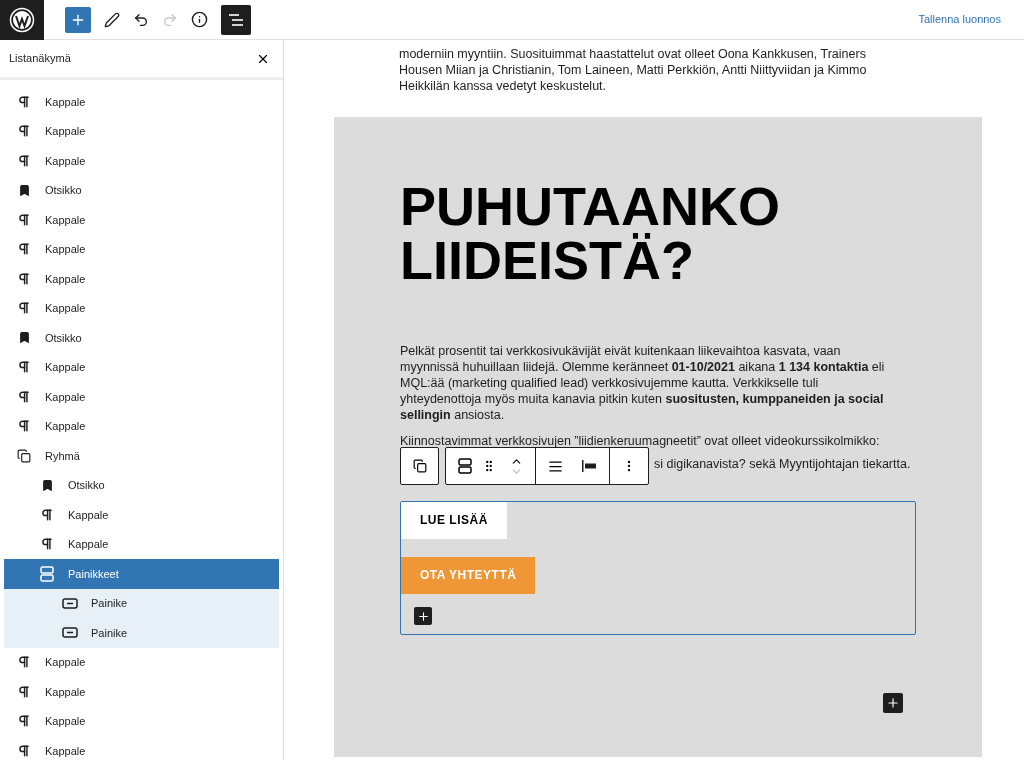 The width and height of the screenshot is (1024, 760). I want to click on align-left-icon, so click(589, 466).